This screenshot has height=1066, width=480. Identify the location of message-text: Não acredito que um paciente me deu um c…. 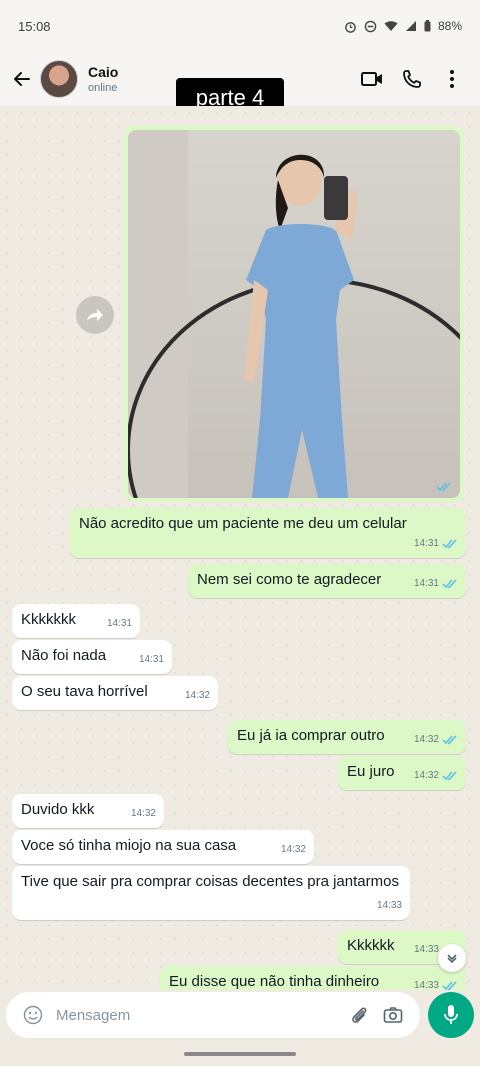
(243, 523).